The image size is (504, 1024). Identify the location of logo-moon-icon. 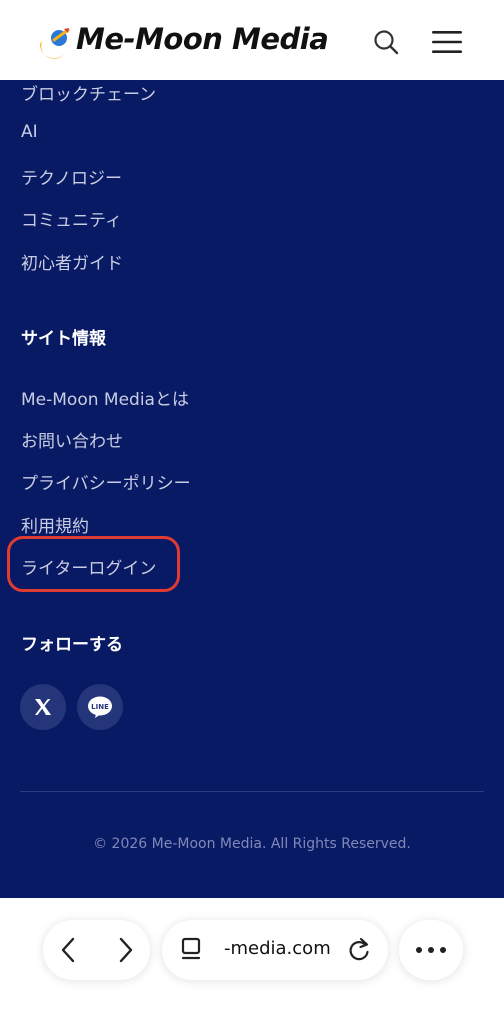
(54, 43).